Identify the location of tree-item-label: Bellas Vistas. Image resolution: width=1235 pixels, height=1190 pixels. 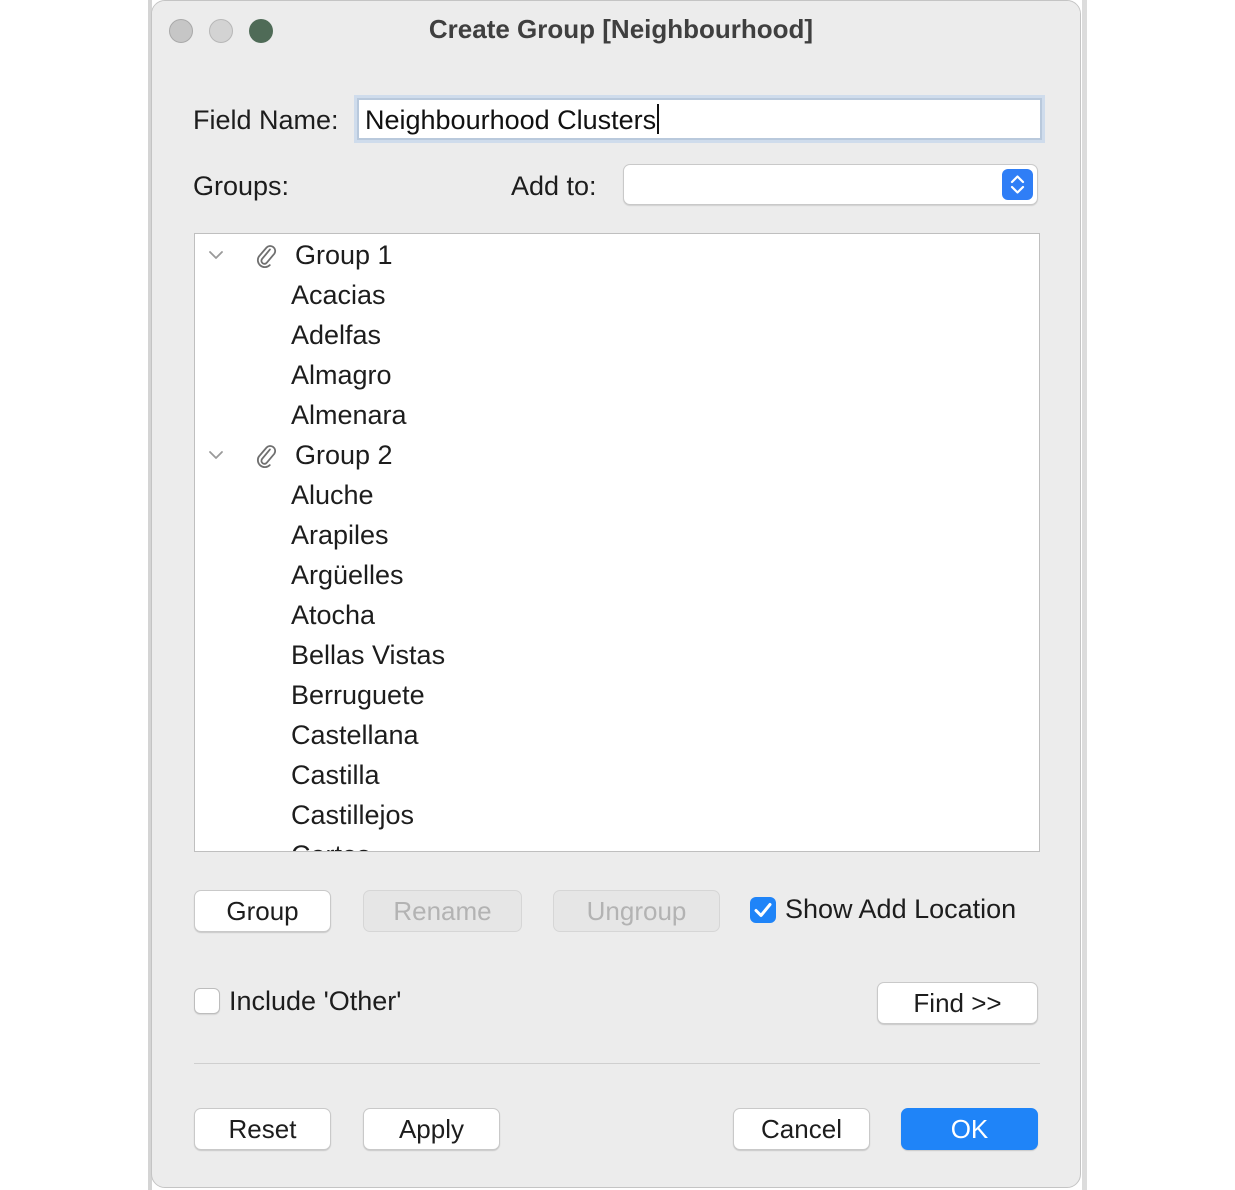
(368, 655).